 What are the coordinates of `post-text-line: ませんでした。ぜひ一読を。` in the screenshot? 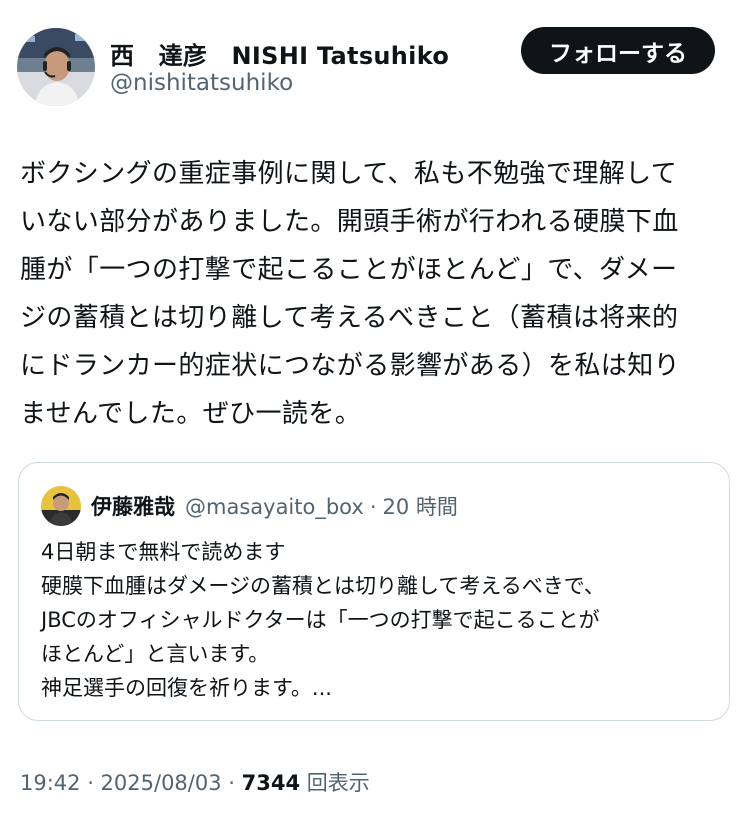 It's located at (191, 414).